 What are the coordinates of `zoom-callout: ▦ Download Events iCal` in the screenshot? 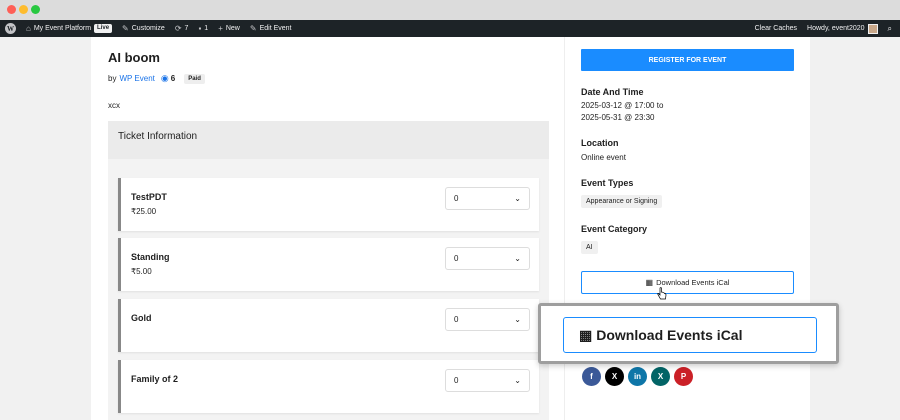 It's located at (688, 333).